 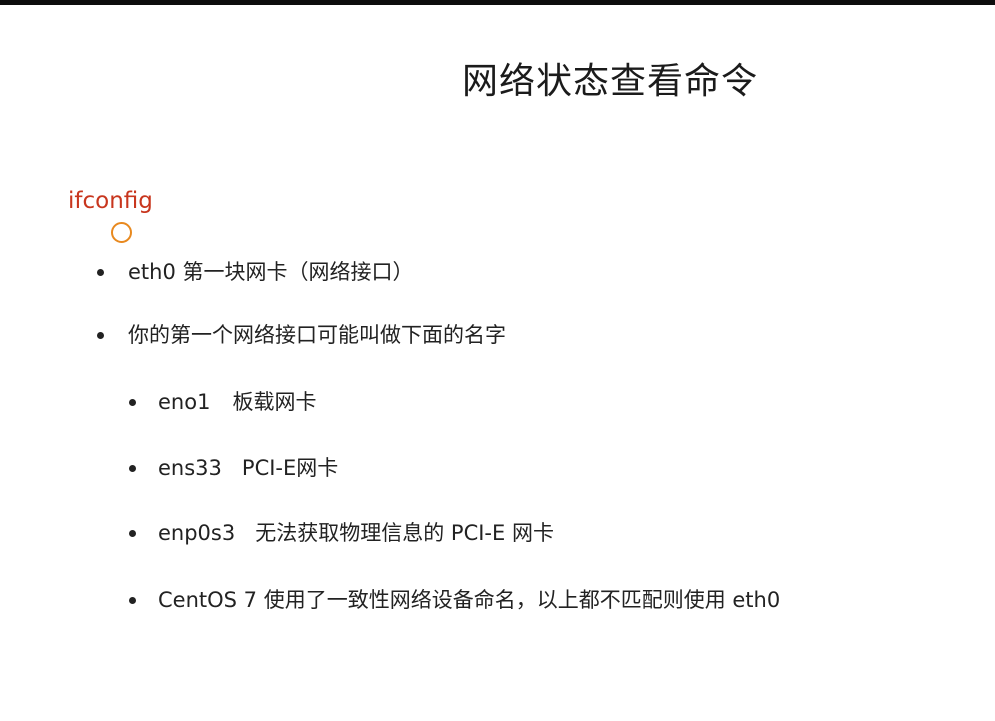 What do you see at coordinates (290, 468) in the screenshot?
I see `interface-description: PCI-E网卡` at bounding box center [290, 468].